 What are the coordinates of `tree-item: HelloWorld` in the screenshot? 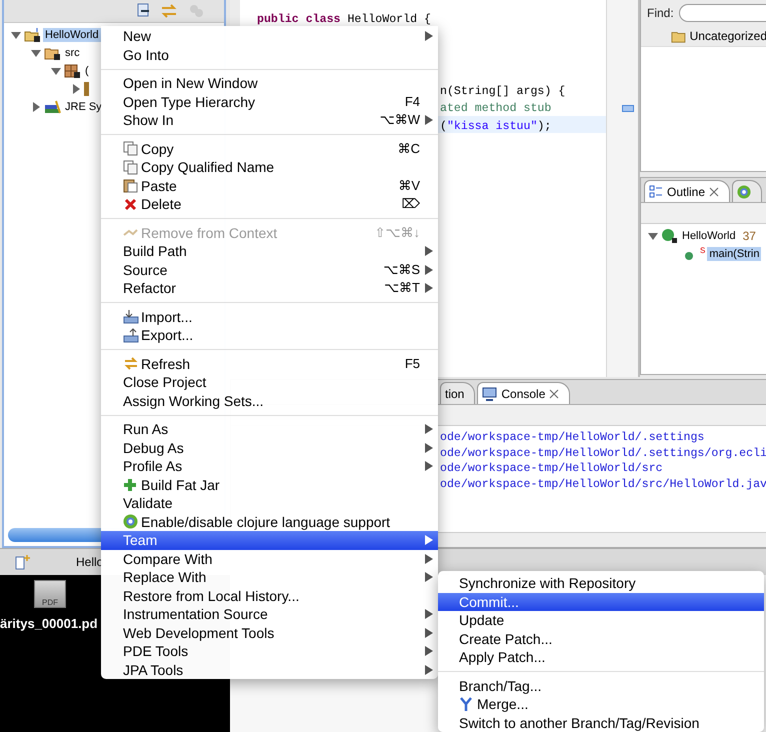 It's located at (72, 35).